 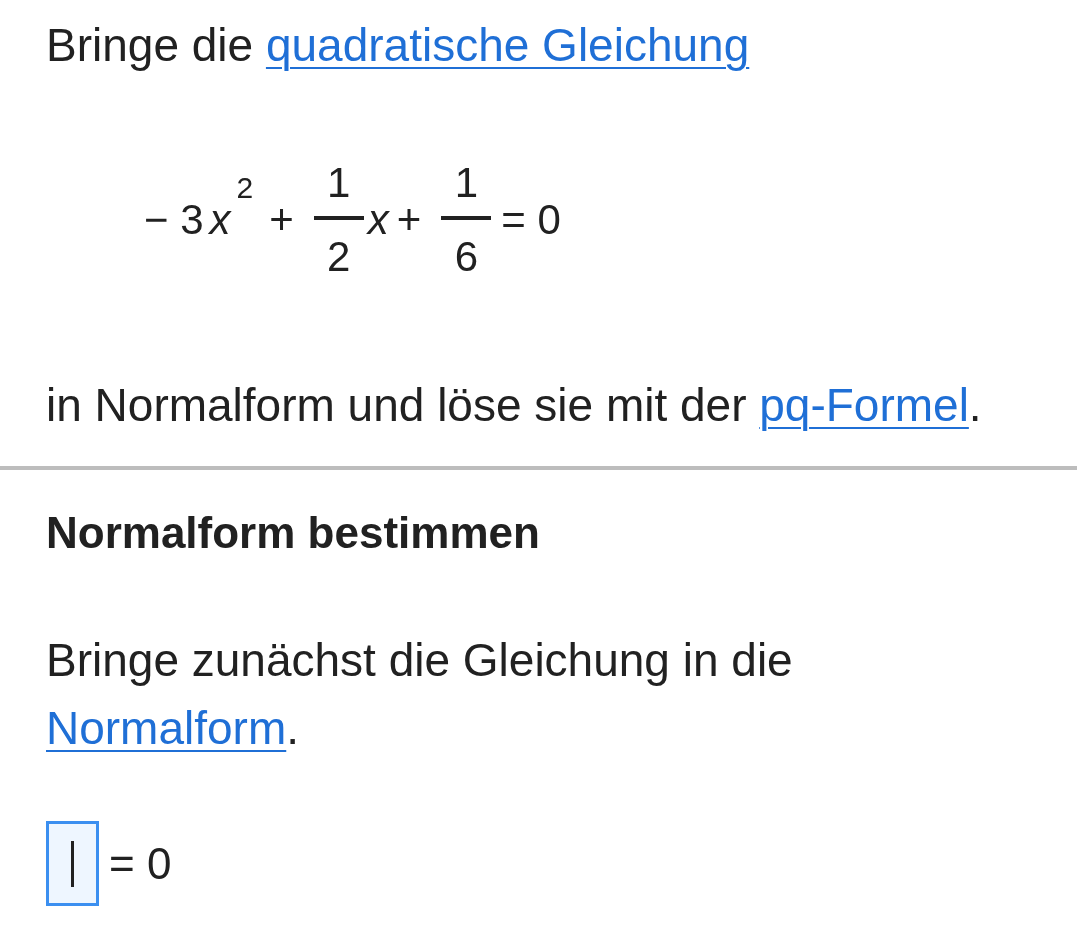 I want to click on fraction-denominator: 2, so click(x=339, y=257).